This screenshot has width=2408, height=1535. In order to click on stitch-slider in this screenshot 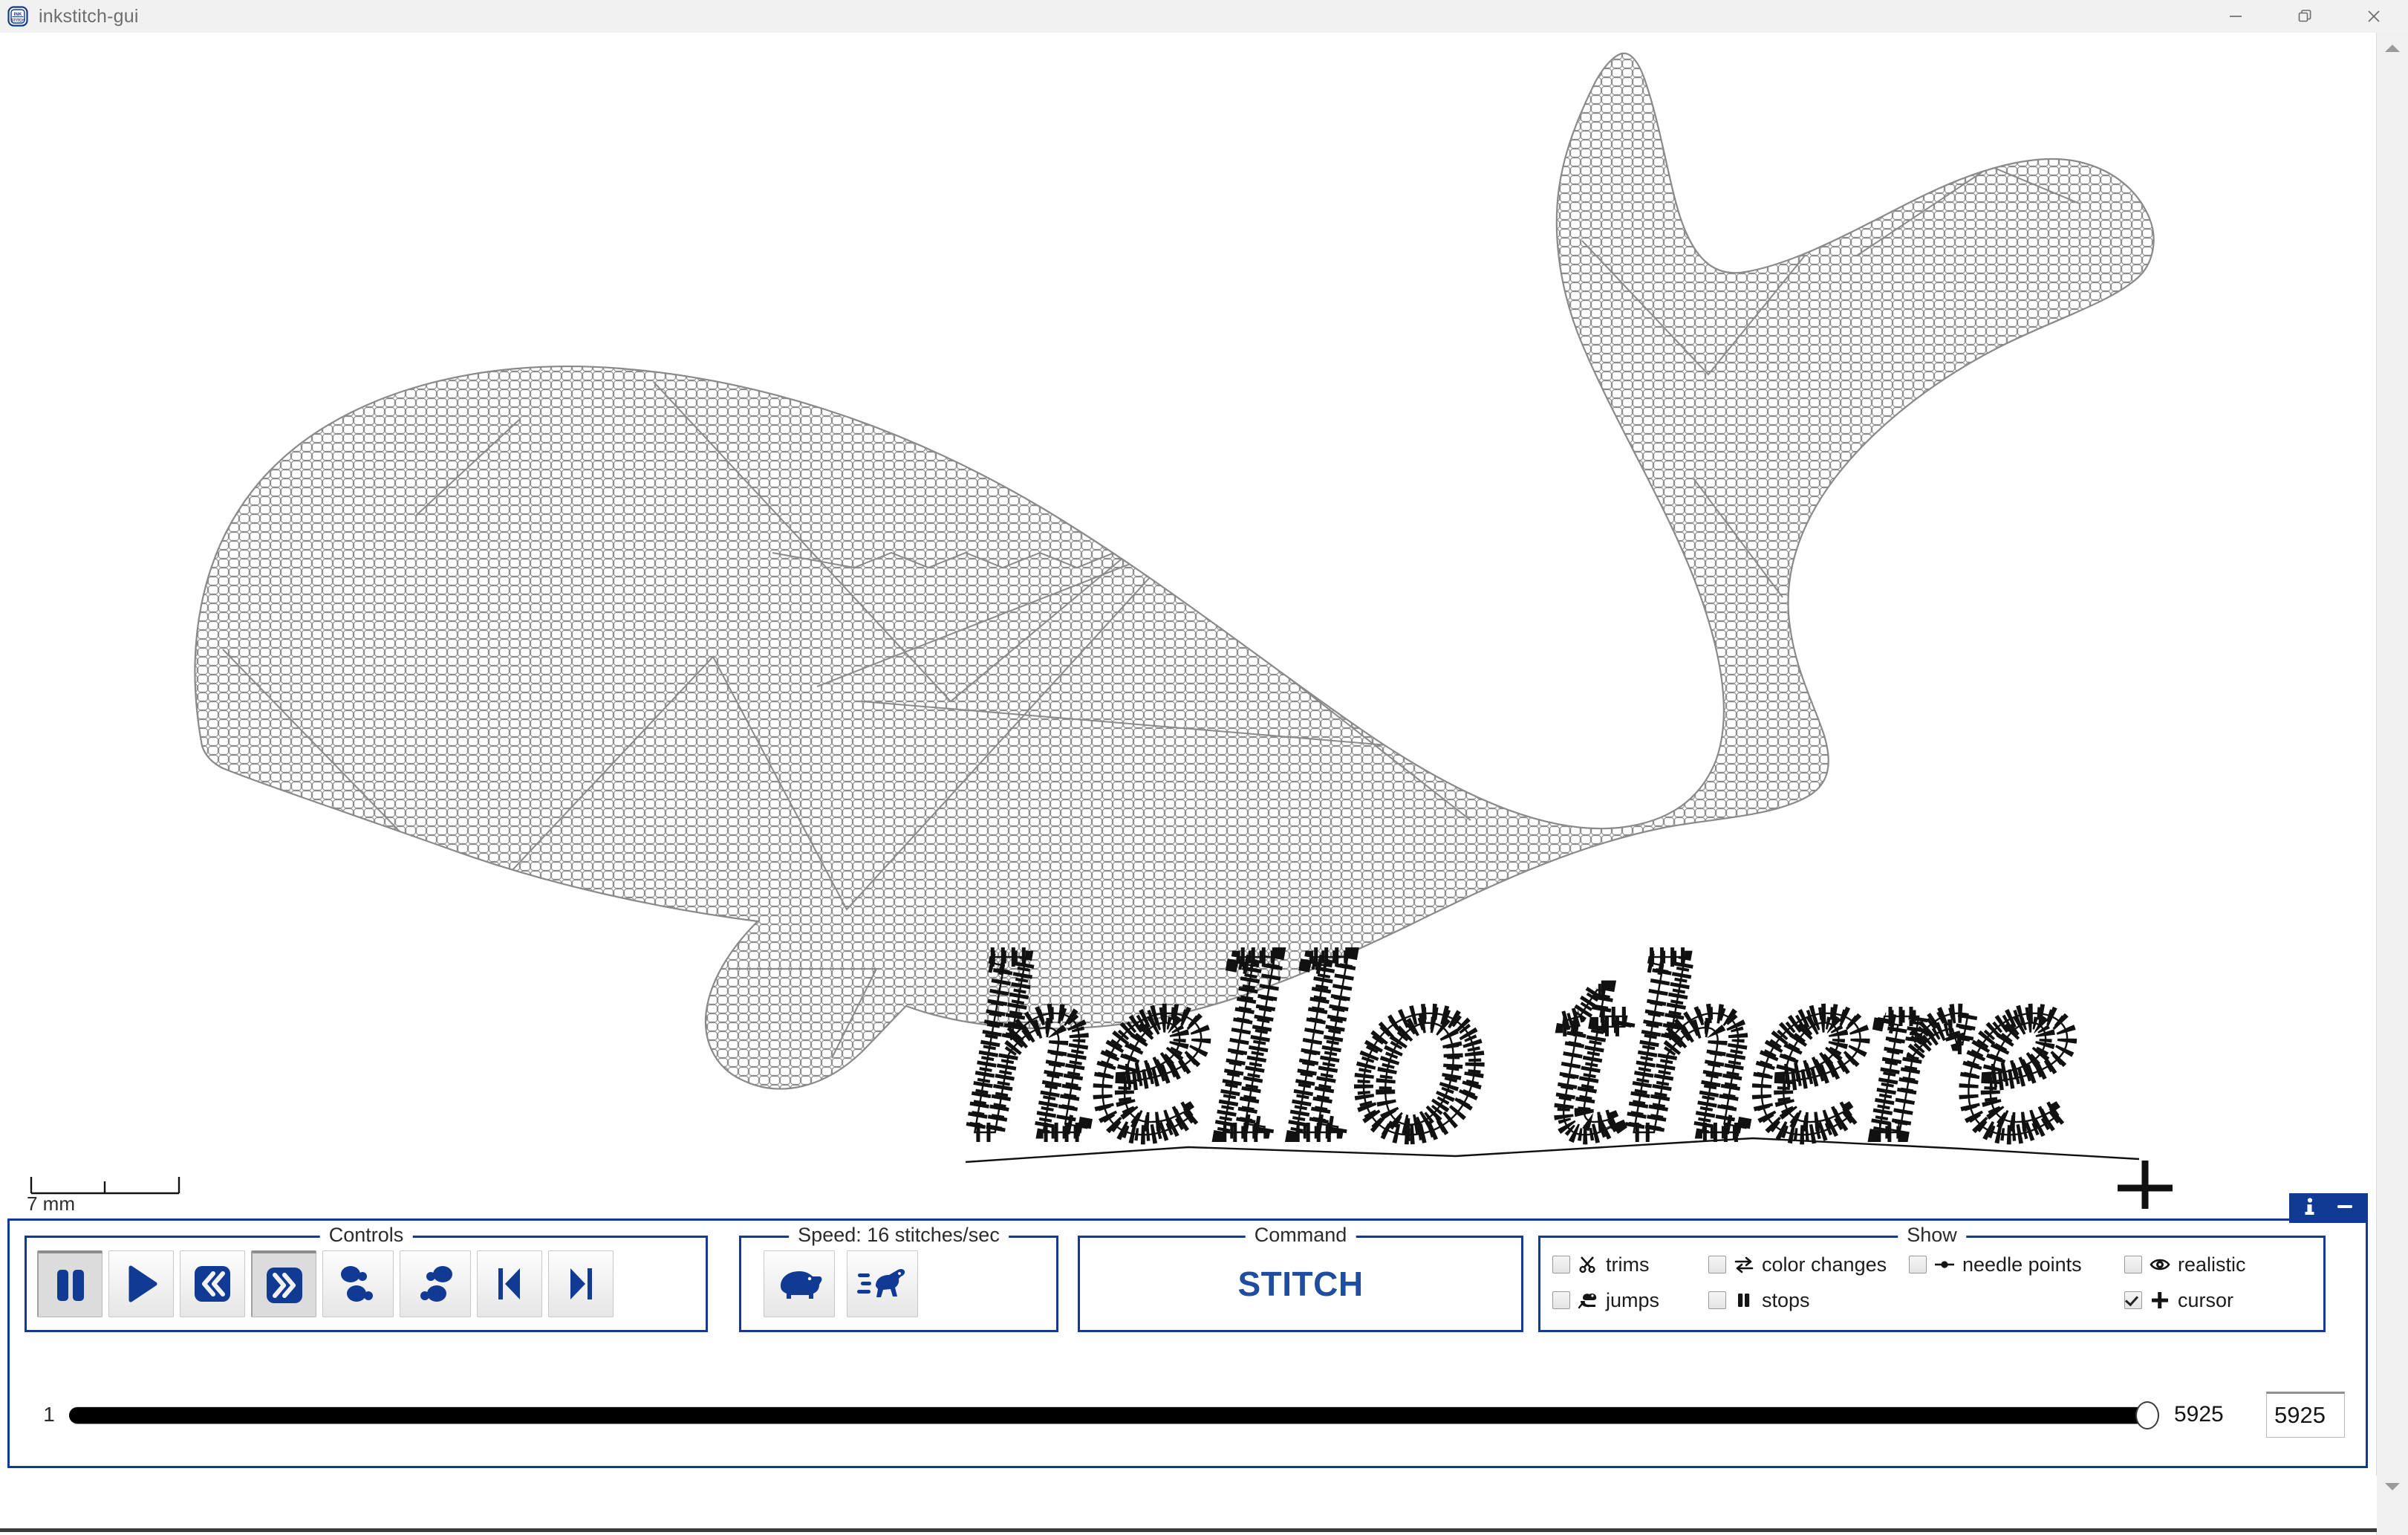, I will do `click(1114, 1414)`.